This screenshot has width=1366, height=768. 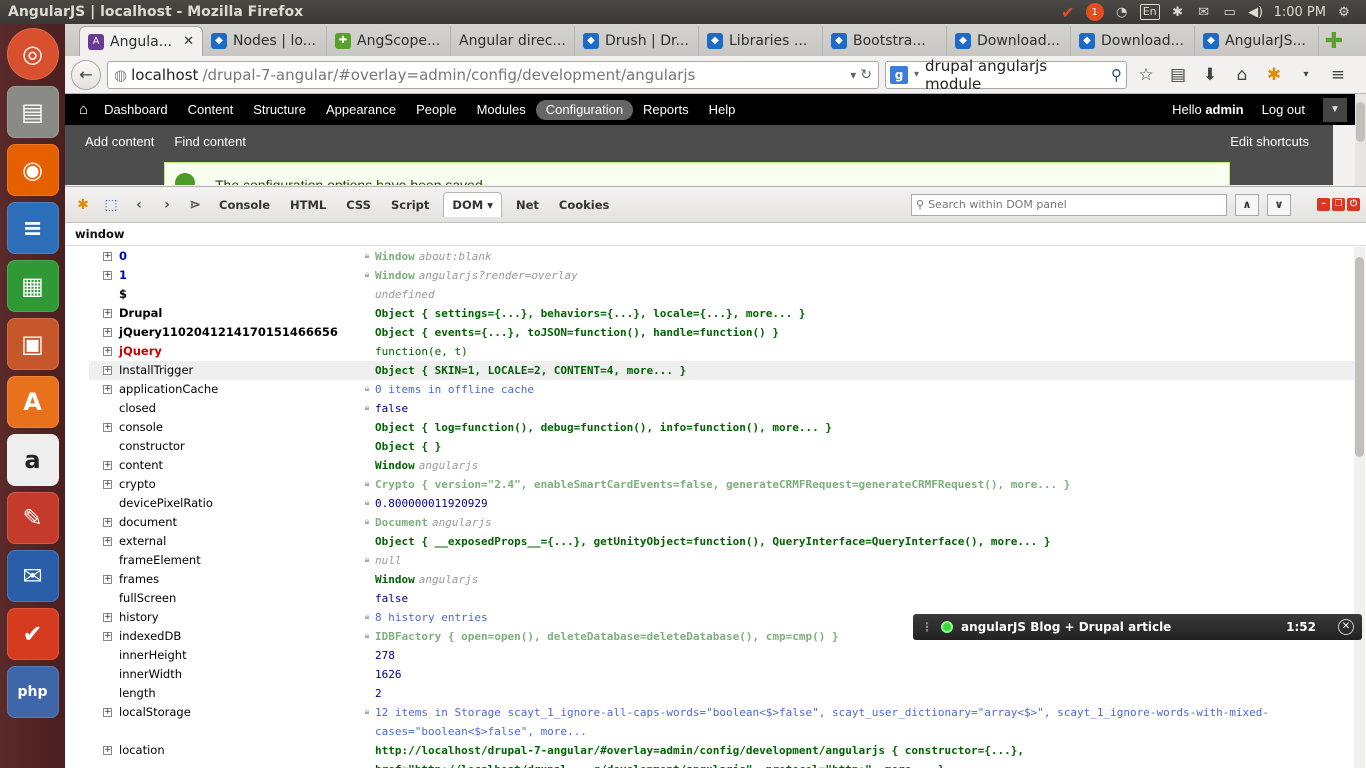 What do you see at coordinates (1247, 204) in the screenshot?
I see `search-prev-button: ∧` at bounding box center [1247, 204].